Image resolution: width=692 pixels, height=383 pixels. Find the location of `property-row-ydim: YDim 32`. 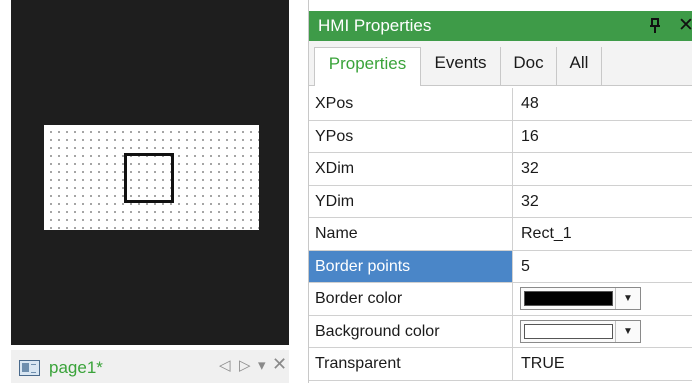

property-row-ydim: YDim 32 is located at coordinates (500, 201).